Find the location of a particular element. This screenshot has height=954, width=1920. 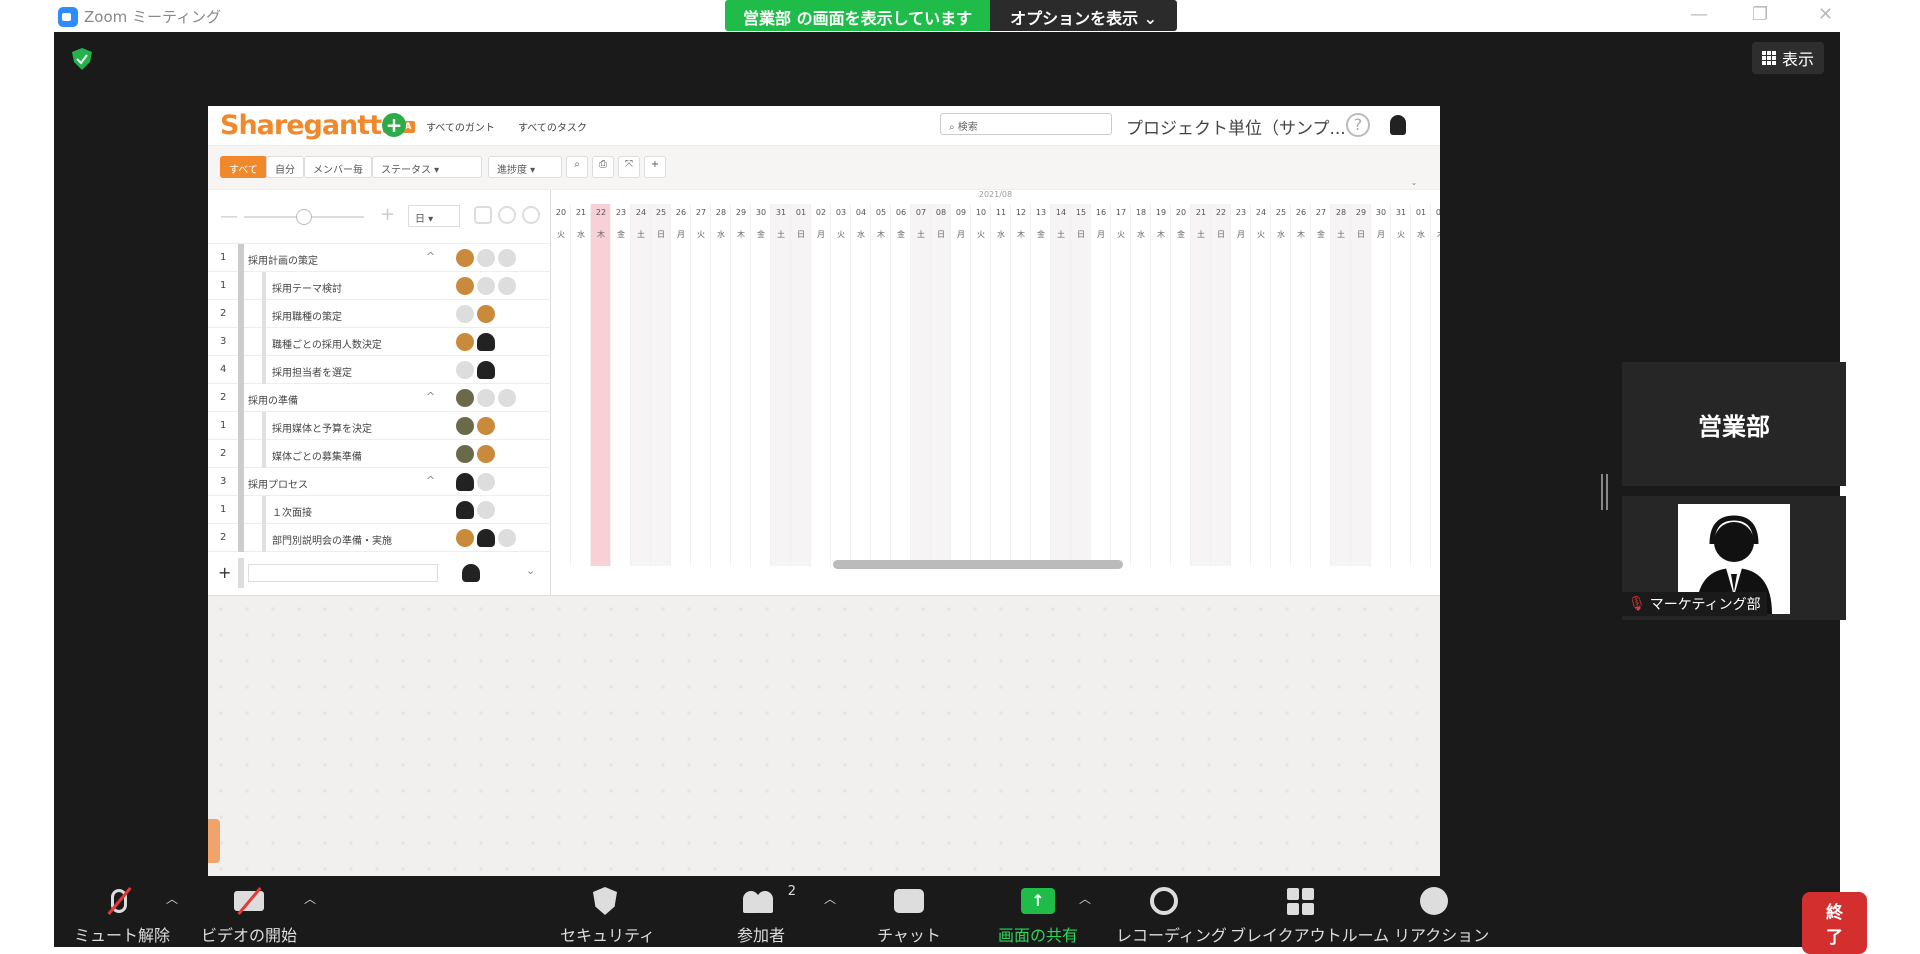

task-name: 採用媒体と予算を決定 is located at coordinates (322, 427).